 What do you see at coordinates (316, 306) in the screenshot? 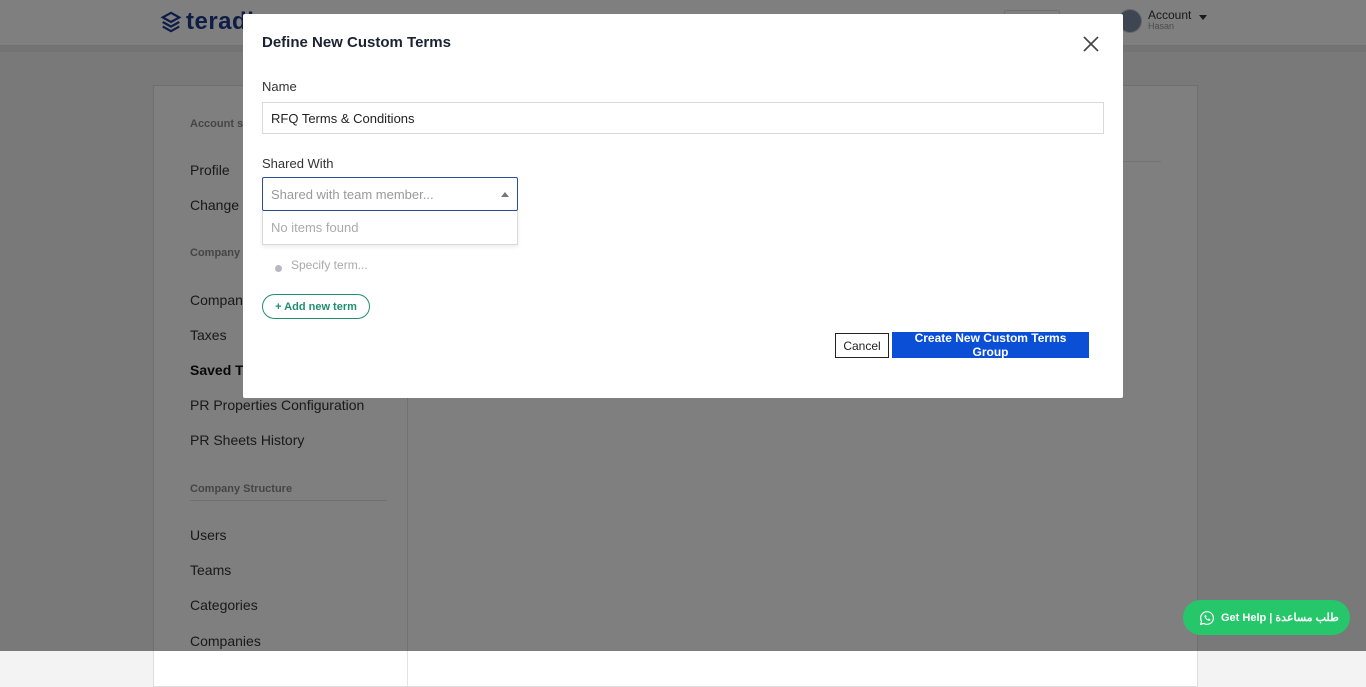
I see `add-new-term-button: + Add new term` at bounding box center [316, 306].